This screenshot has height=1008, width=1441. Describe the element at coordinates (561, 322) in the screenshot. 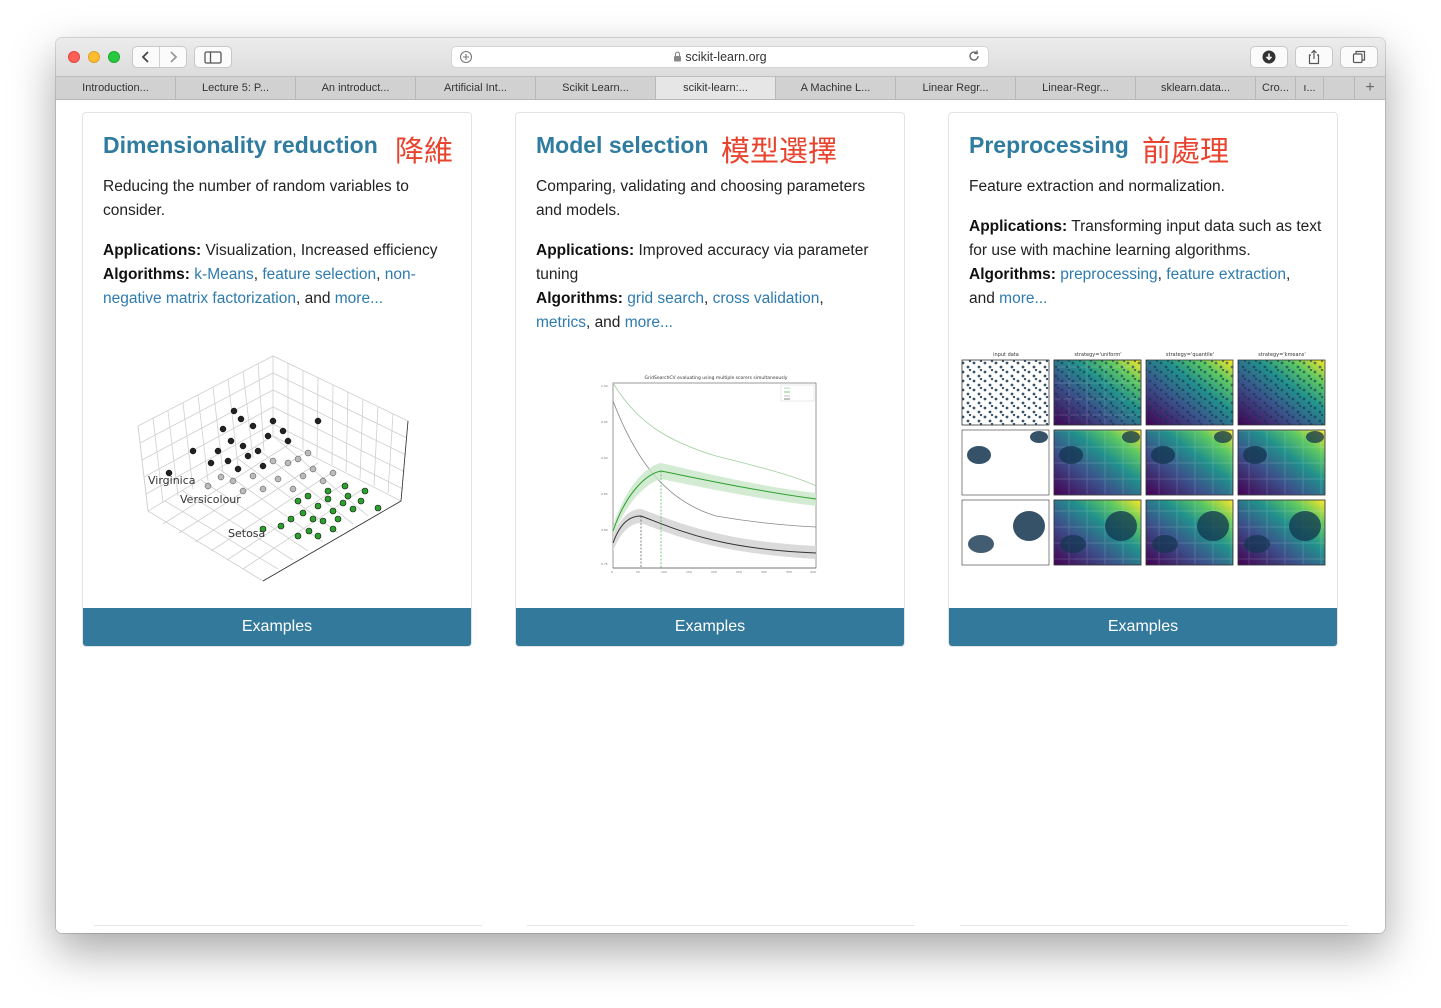

I see `algorithm-link: metrics` at that location.